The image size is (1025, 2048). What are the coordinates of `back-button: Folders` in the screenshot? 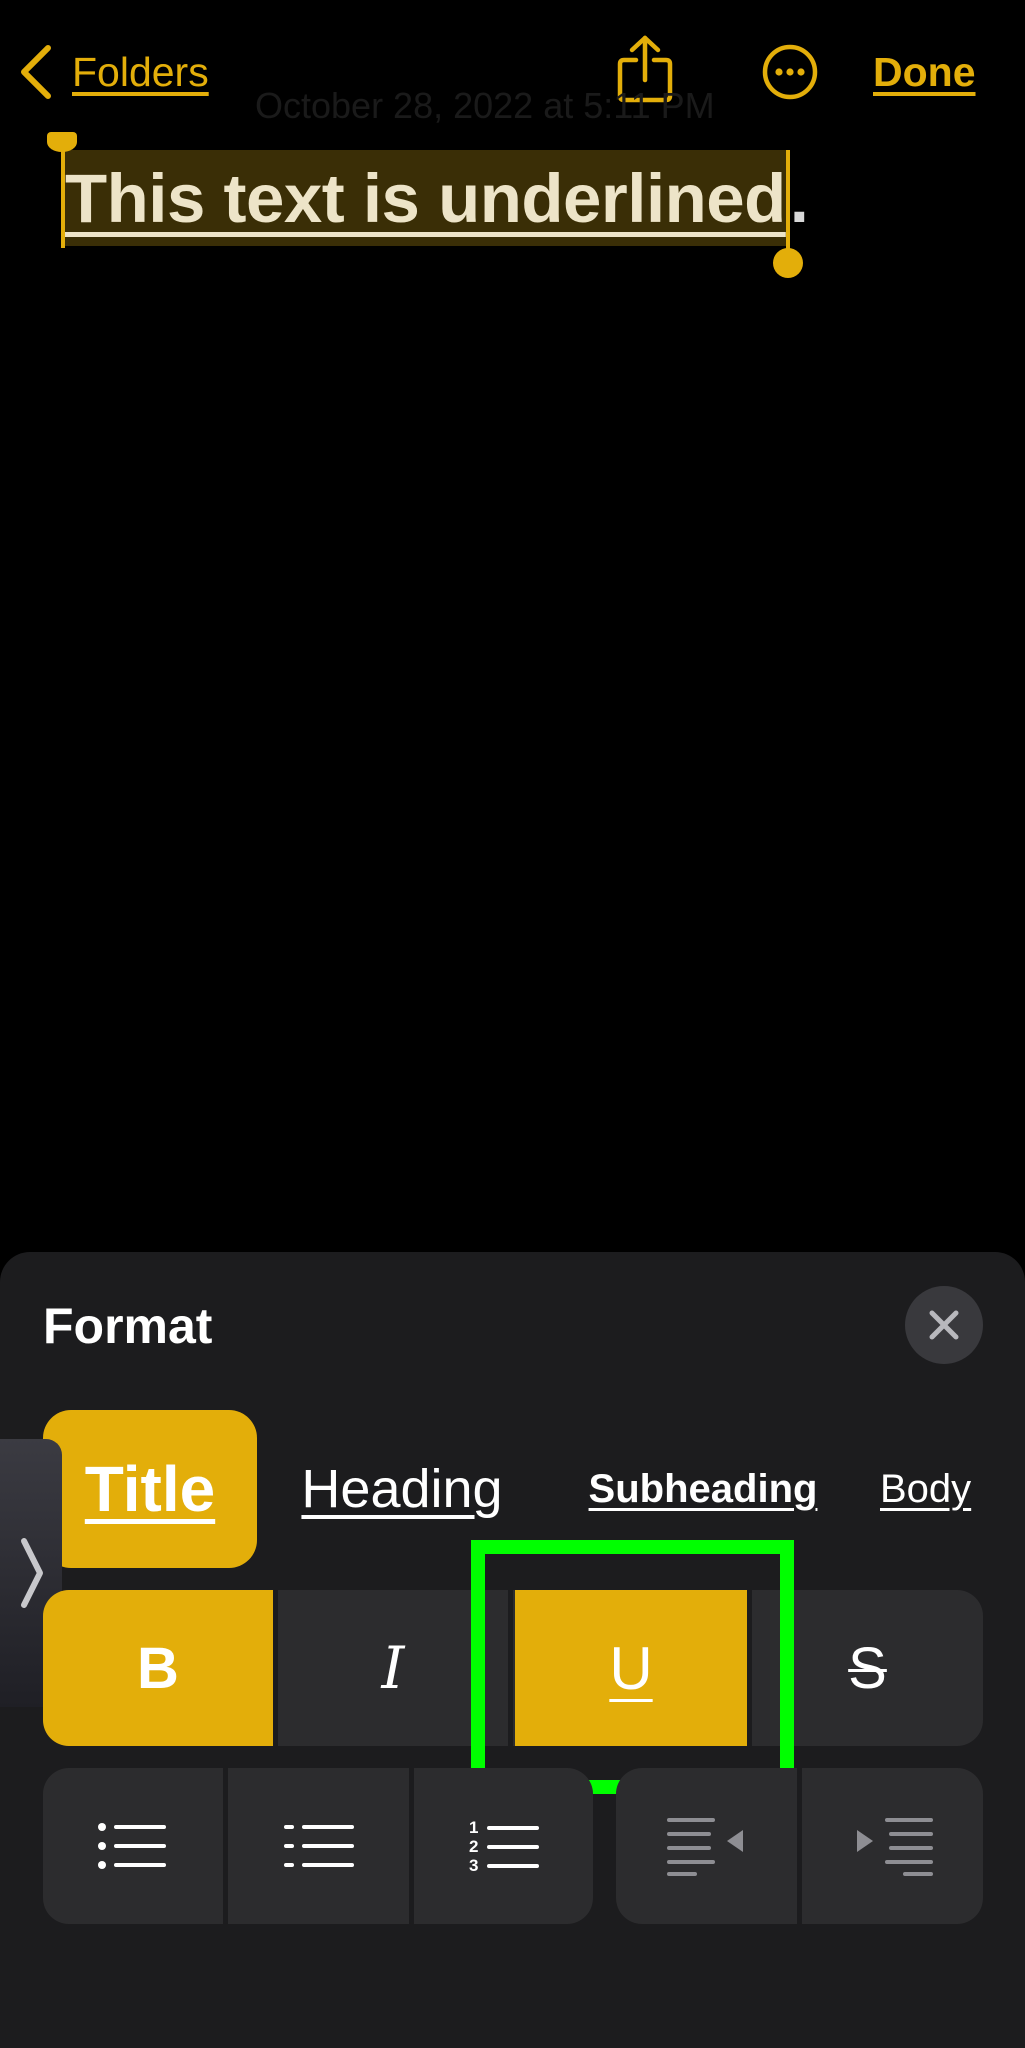 It's located at (113, 72).